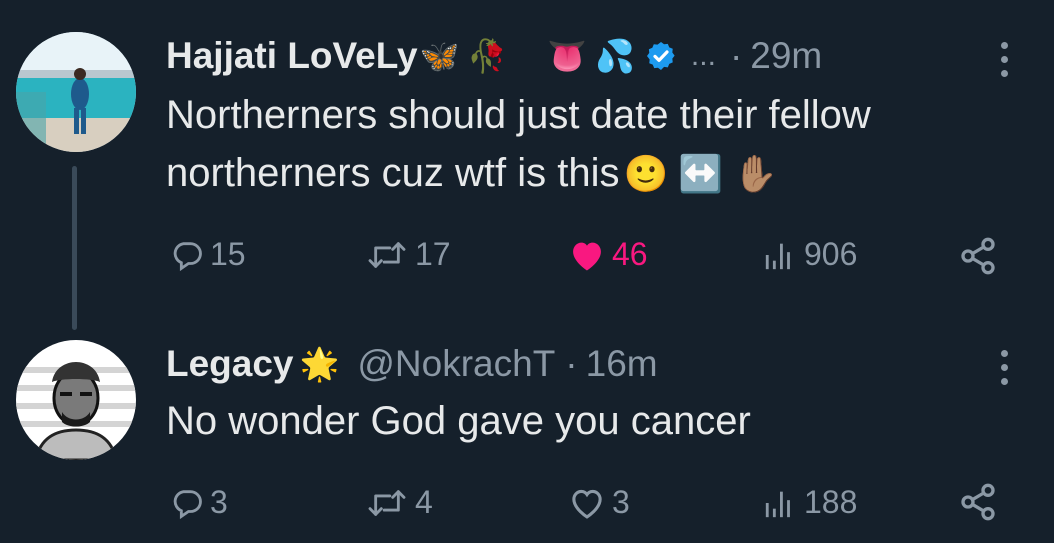  I want to click on tongue-emoji: 👅, so click(567, 56).